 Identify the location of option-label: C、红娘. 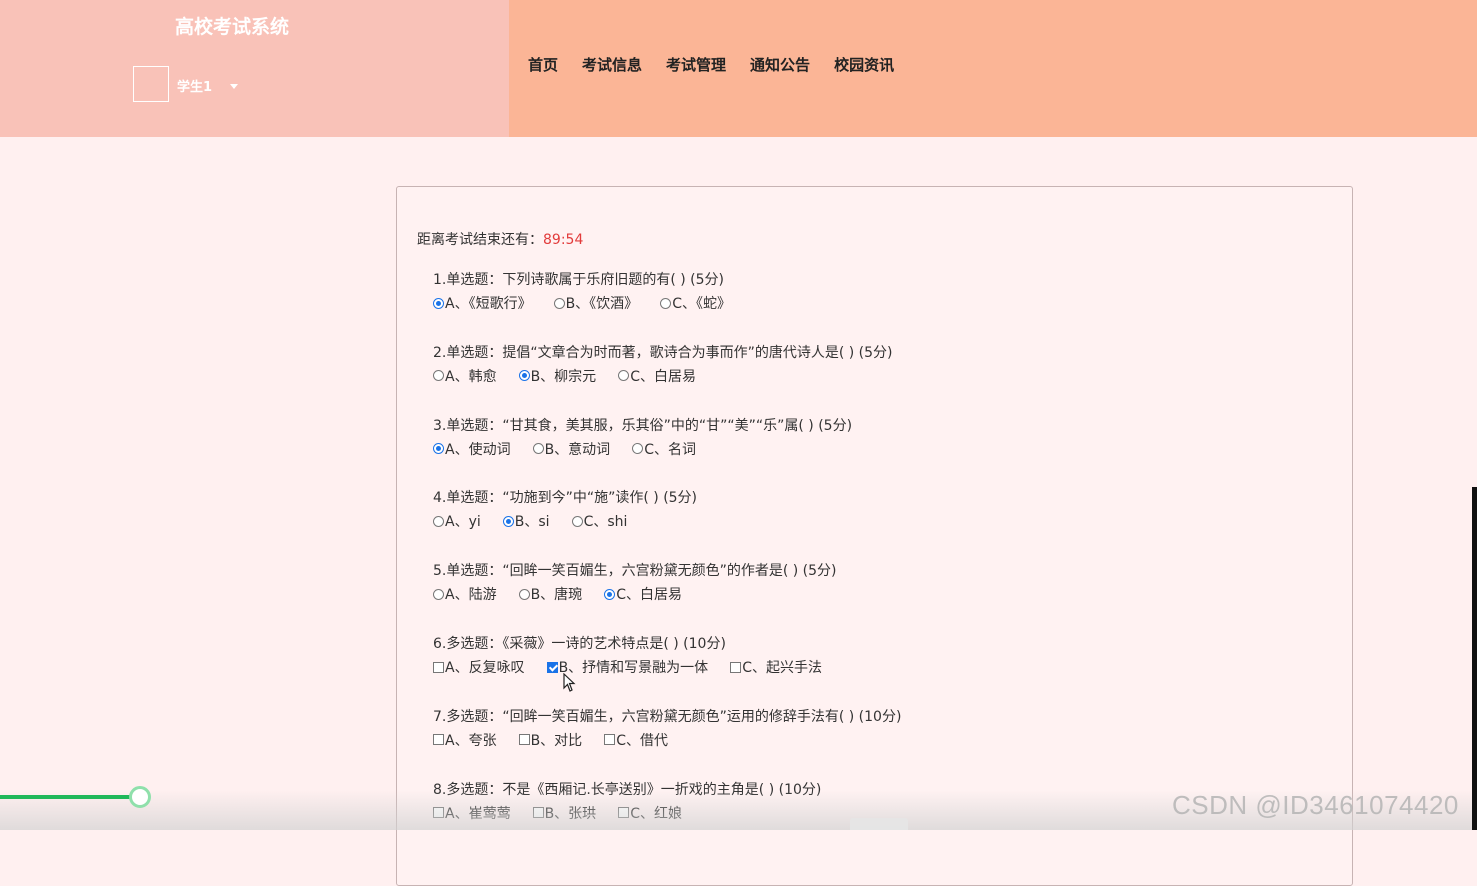
(656, 813).